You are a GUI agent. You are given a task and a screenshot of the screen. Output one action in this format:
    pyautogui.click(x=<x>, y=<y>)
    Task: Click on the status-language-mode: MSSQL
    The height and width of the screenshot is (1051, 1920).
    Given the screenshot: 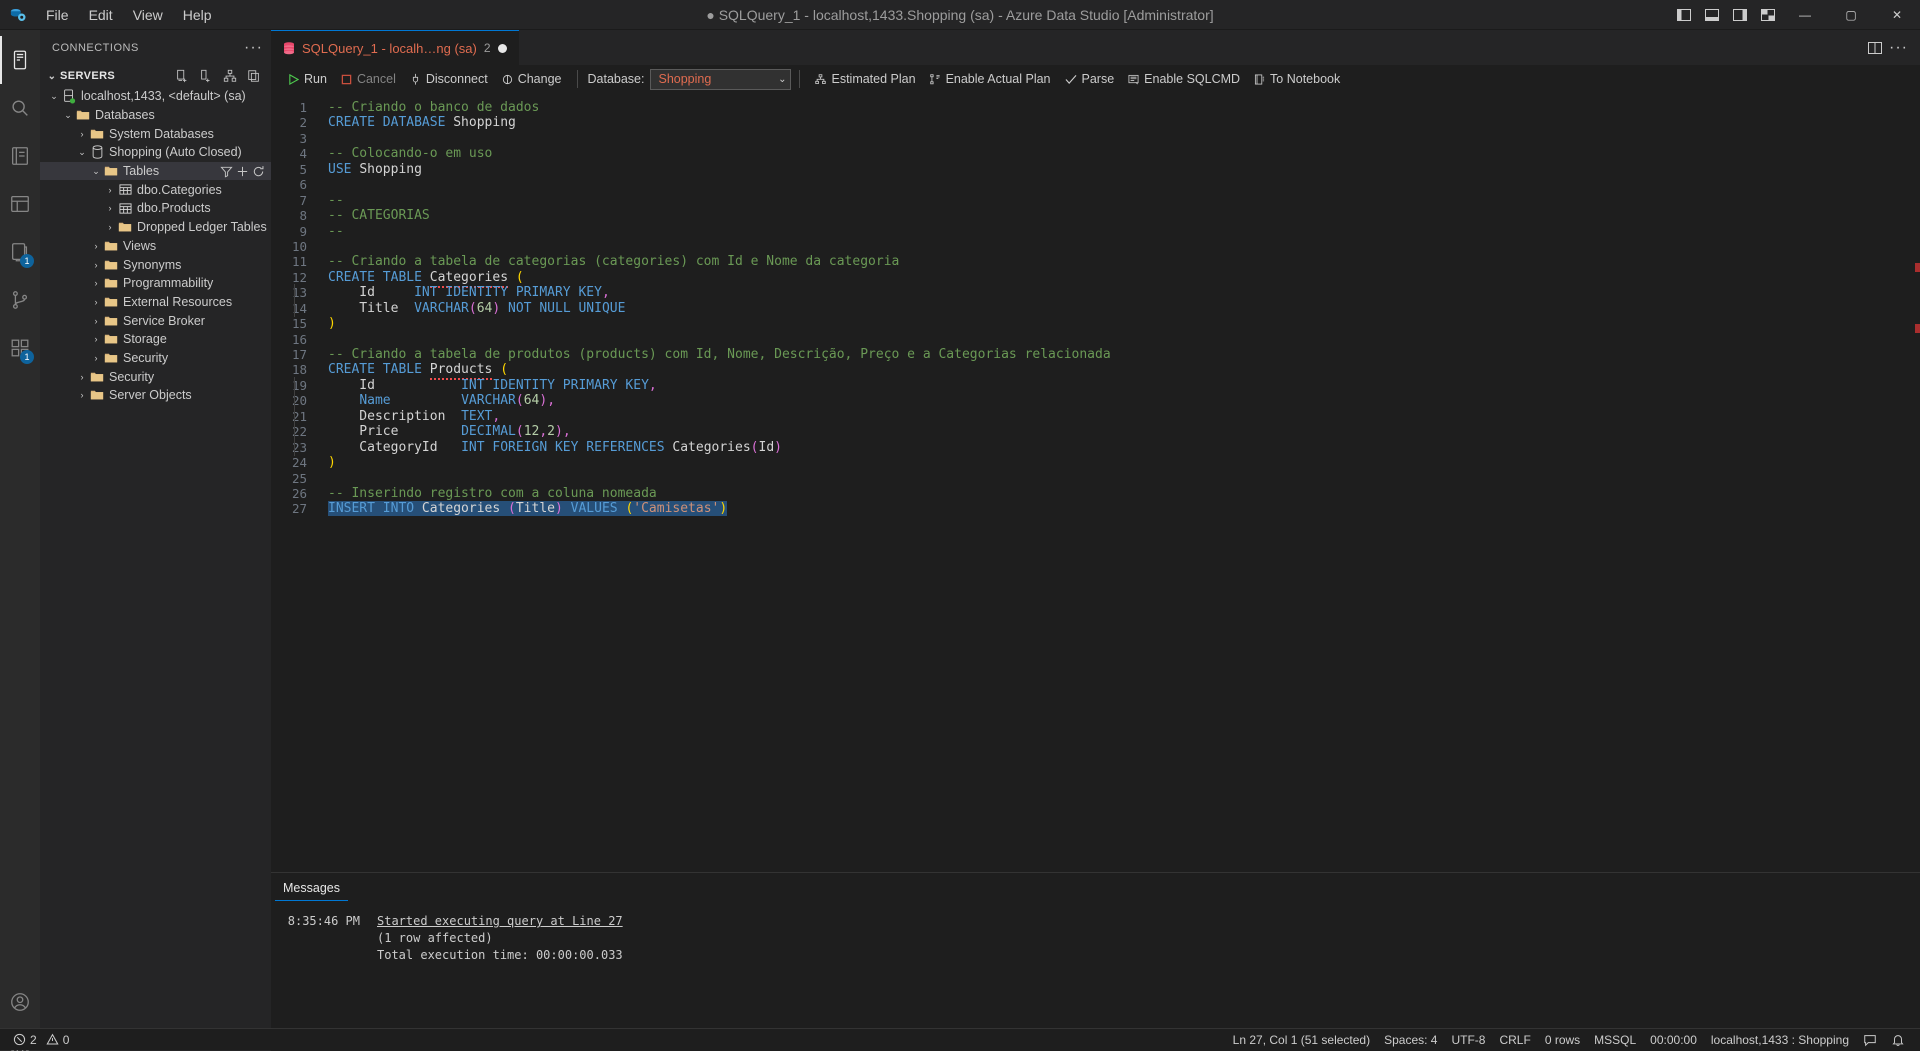 What is the action you would take?
    pyautogui.click(x=1615, y=1040)
    